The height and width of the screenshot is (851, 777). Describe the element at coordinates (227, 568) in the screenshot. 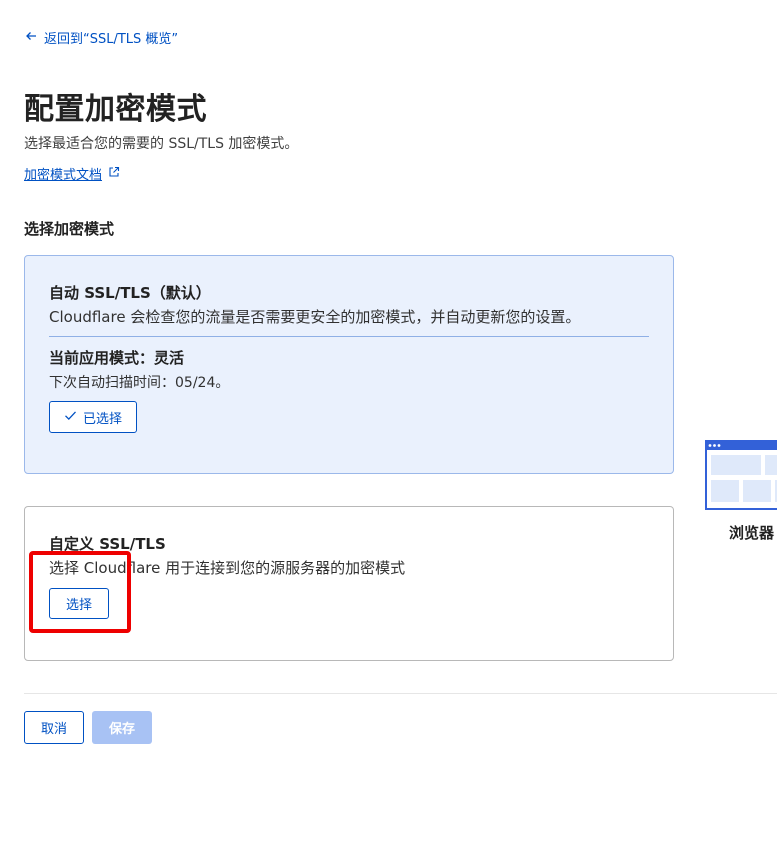

I see `custom-ssl-description: 选择 Cloudflare 用于连接到您的源服务器的加密模式` at that location.